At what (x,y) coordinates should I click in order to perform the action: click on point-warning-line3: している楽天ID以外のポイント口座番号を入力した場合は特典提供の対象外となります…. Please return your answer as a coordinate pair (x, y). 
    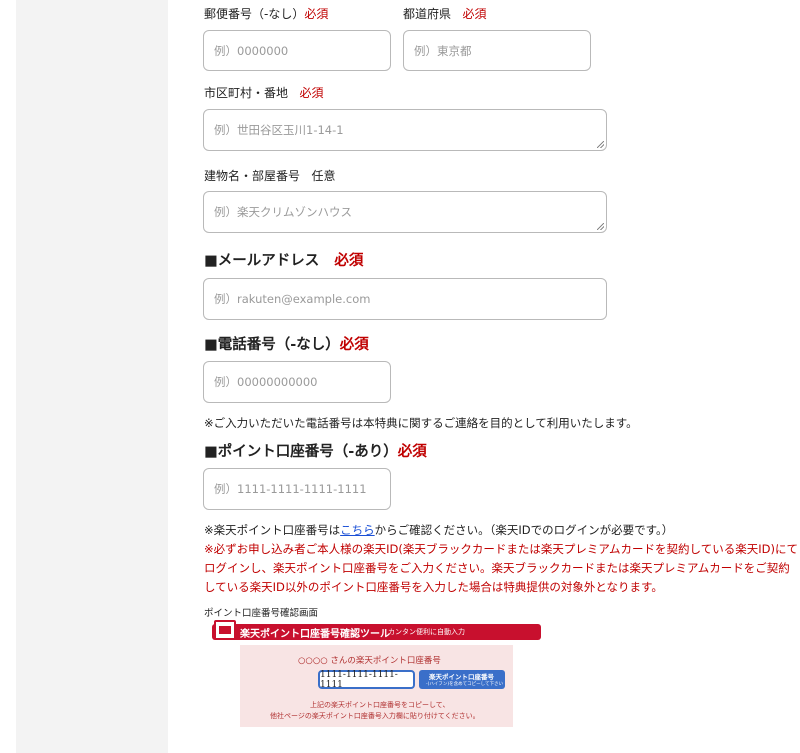
    Looking at the image, I should click on (433, 587).